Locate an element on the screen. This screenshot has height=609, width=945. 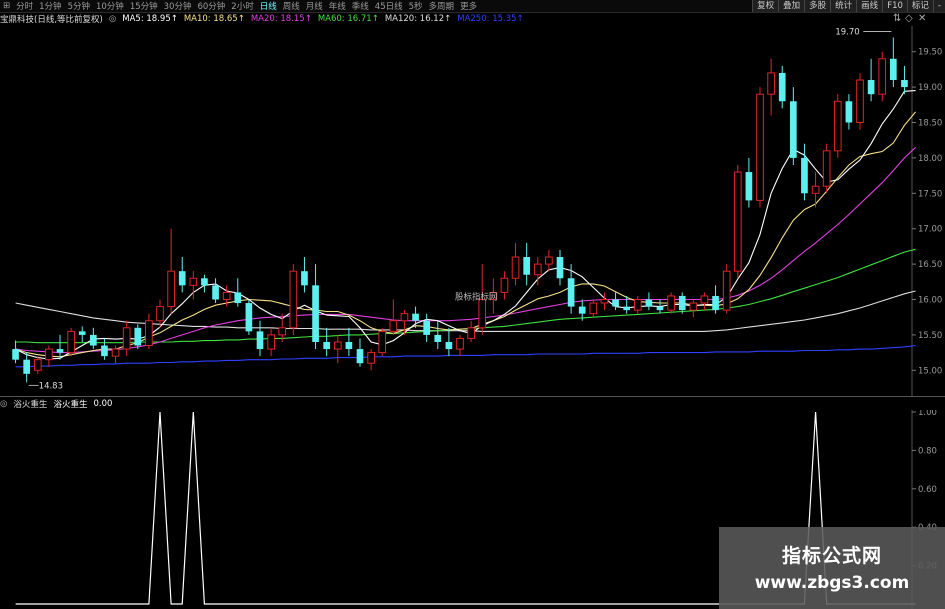
expand-icon: ◇ is located at coordinates (909, 18).